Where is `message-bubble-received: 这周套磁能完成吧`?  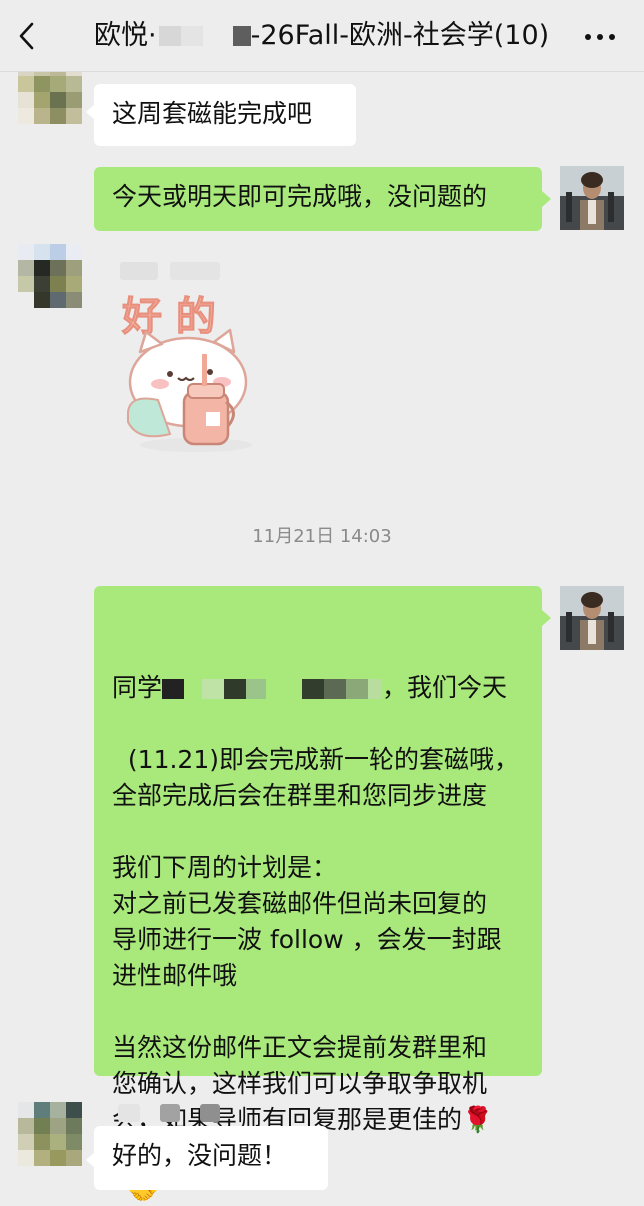 message-bubble-received: 这周套磁能完成吧 is located at coordinates (225, 115).